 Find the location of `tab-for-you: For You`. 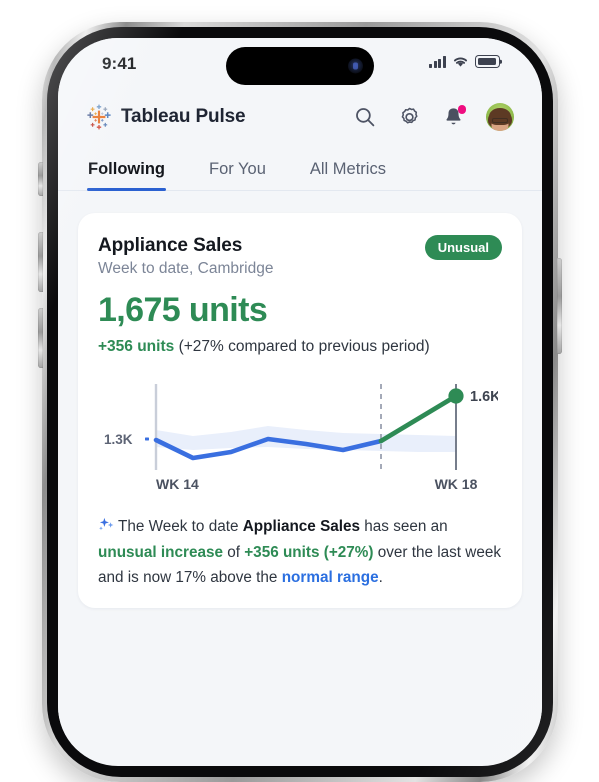

tab-for-you: For You is located at coordinates (237, 175).